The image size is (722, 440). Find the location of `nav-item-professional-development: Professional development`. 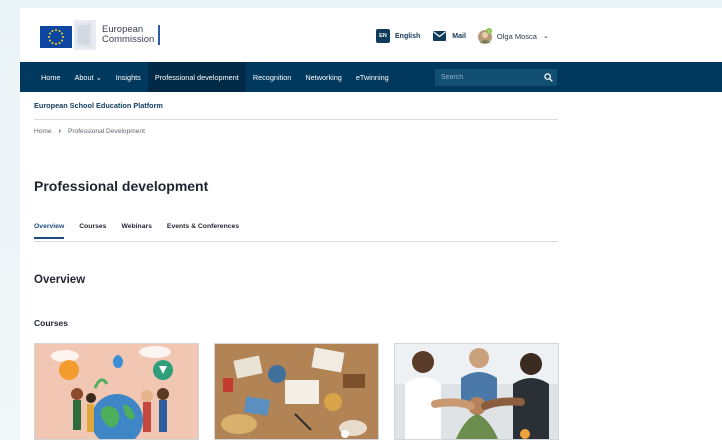

nav-item-professional-development: Professional development is located at coordinates (196, 77).